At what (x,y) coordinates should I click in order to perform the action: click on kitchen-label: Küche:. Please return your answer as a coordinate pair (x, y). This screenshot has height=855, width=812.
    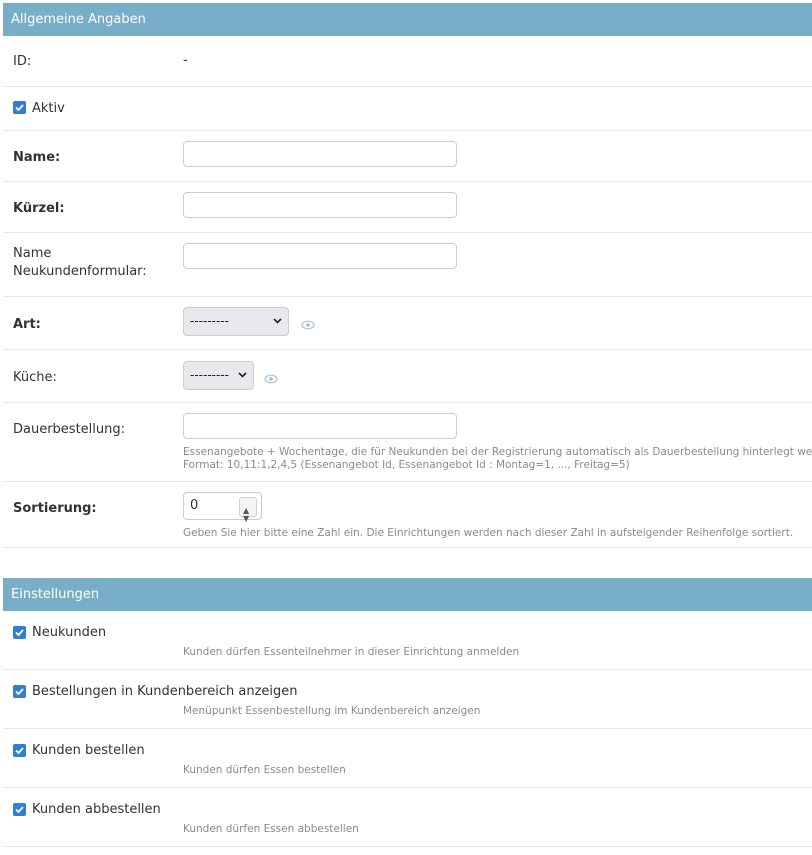
    Looking at the image, I should click on (35, 377).